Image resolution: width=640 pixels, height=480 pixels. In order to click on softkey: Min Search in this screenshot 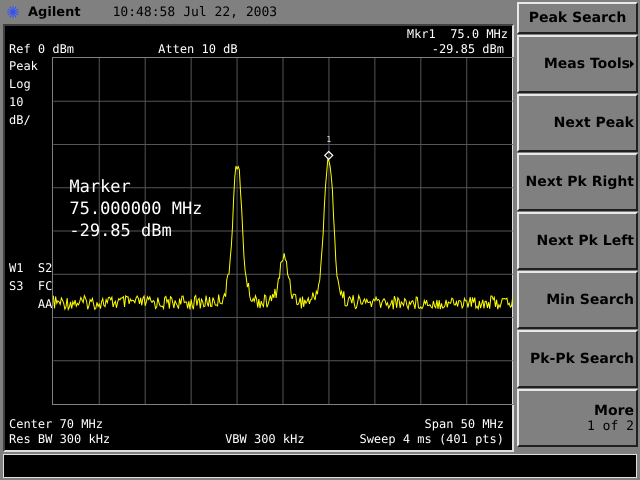, I will do `click(577, 300)`.